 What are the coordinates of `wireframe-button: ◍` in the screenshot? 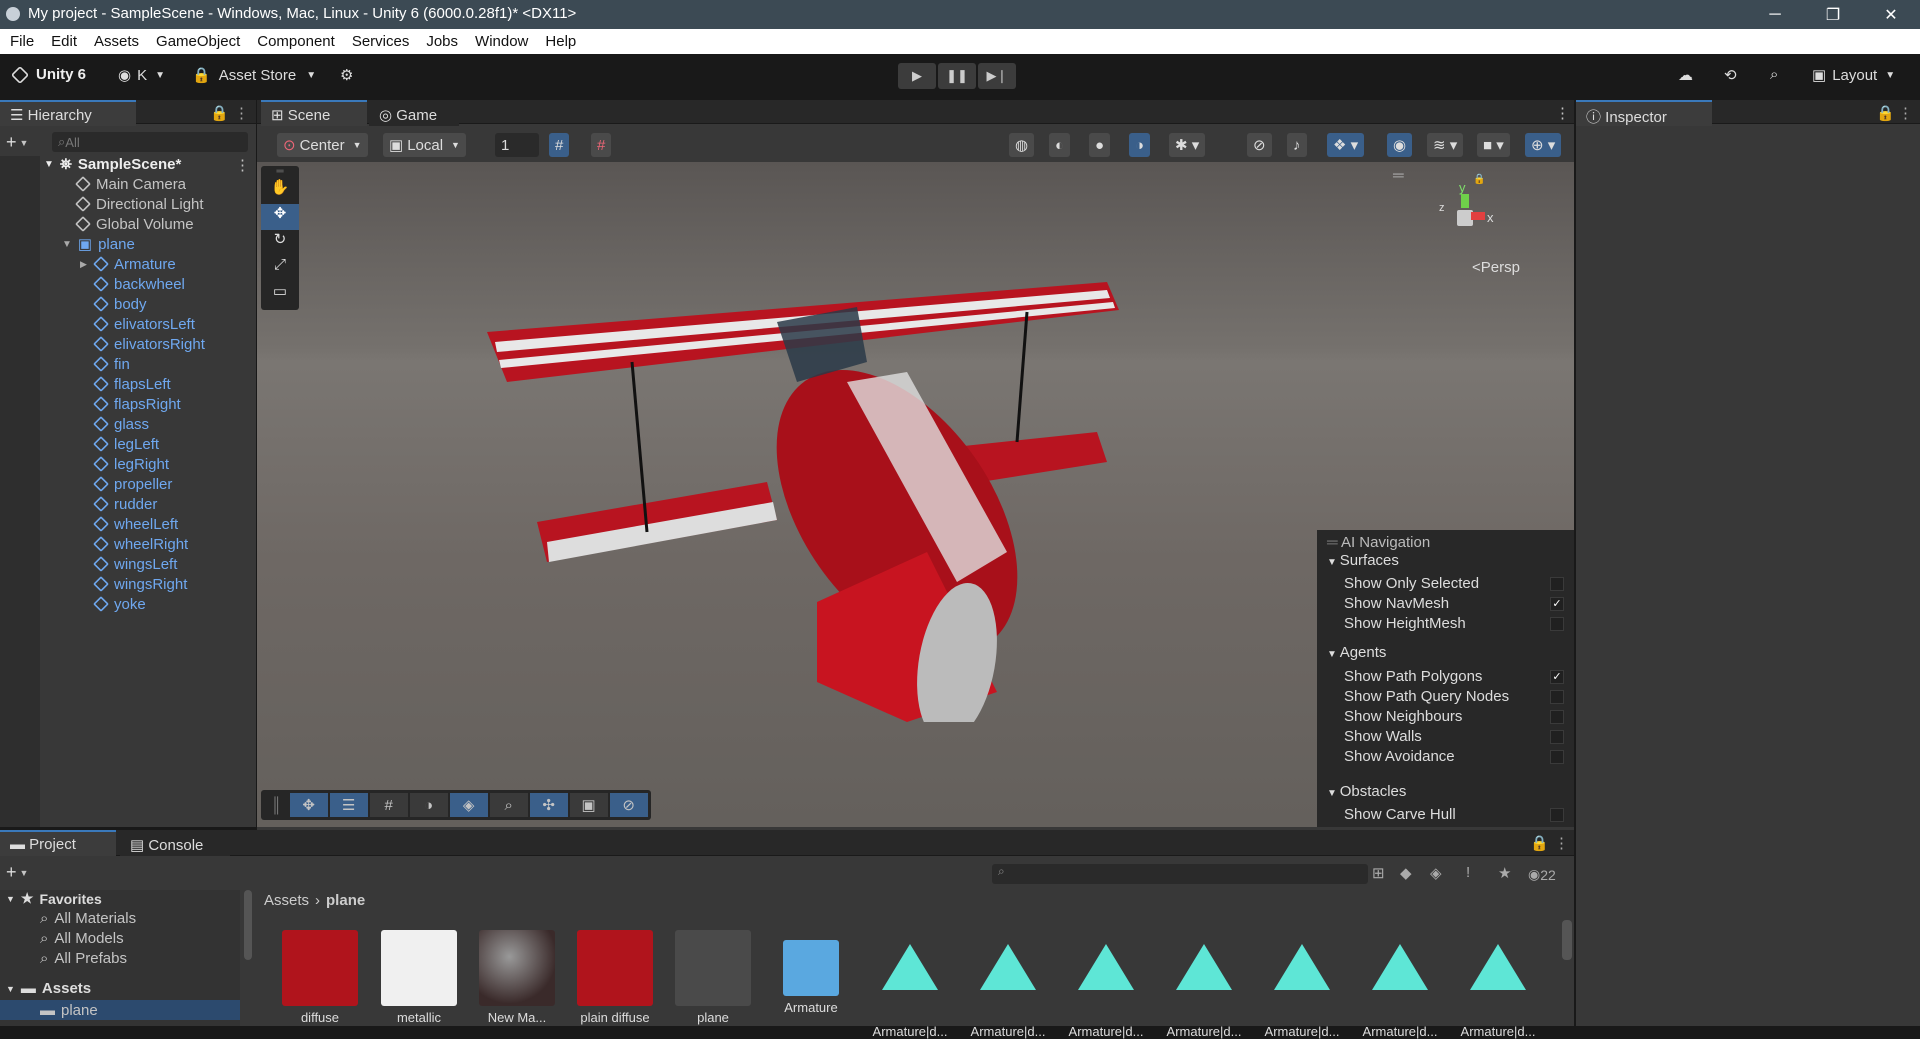 It's located at (1022, 145).